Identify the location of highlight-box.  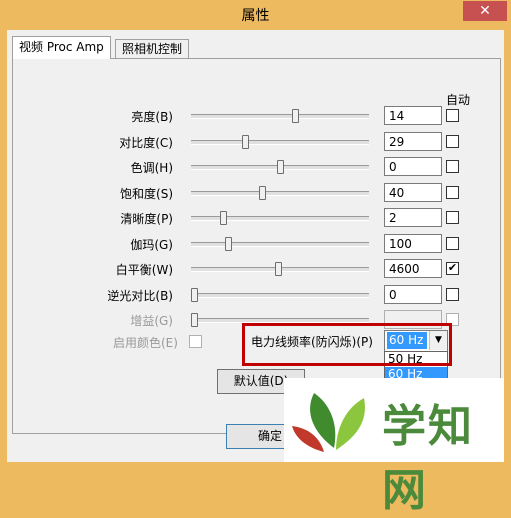
(347, 344).